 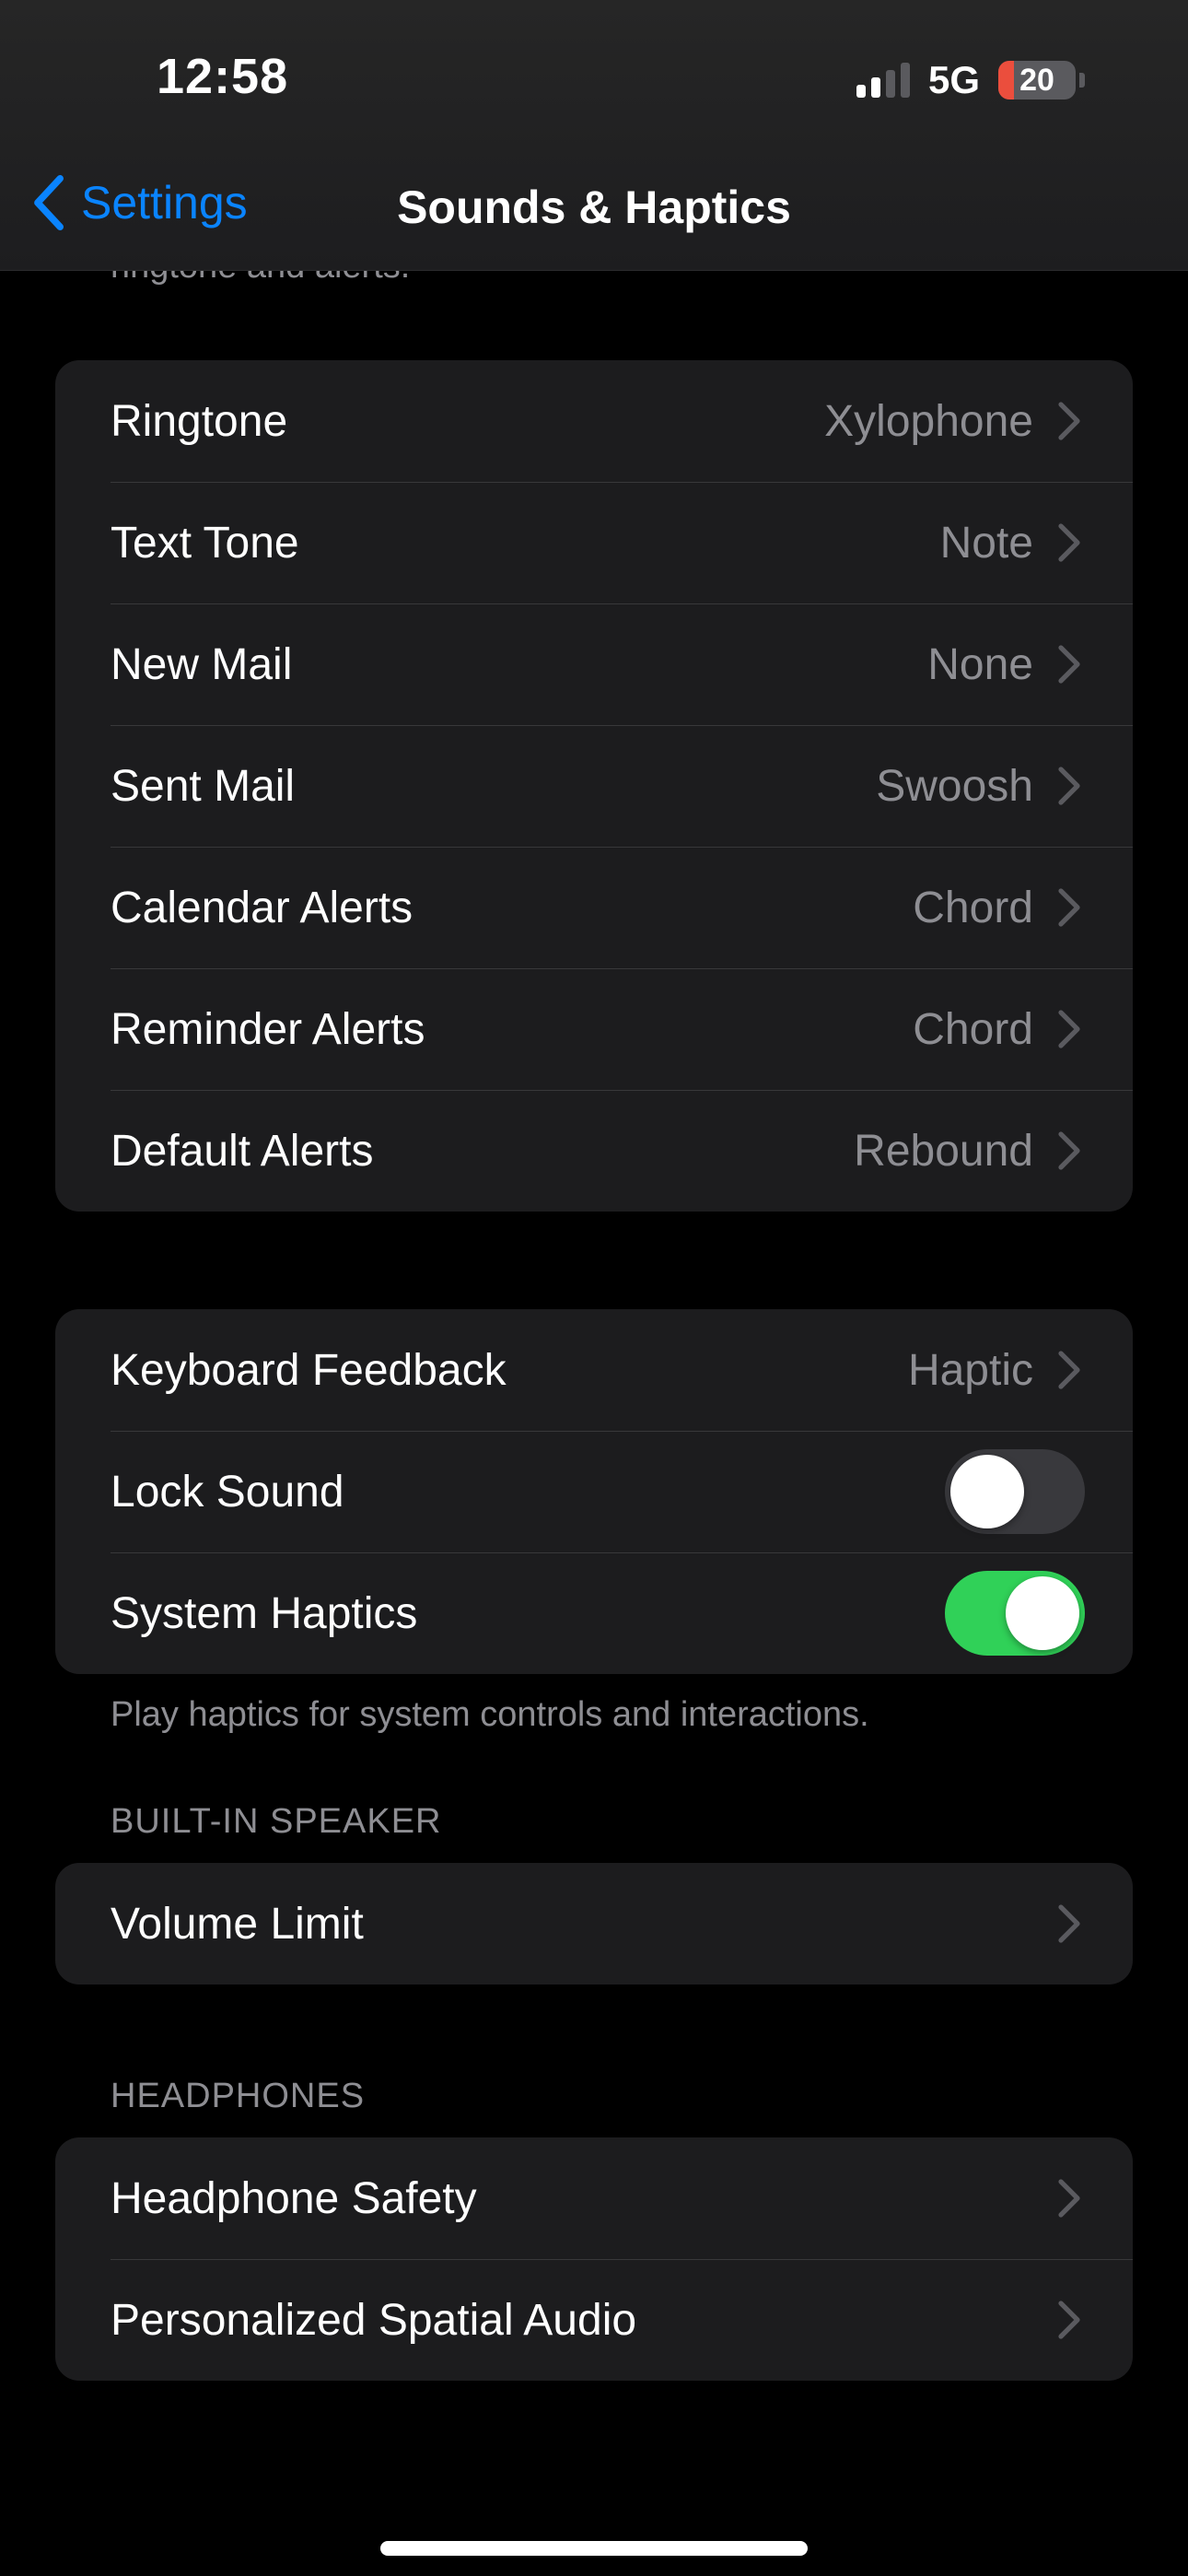 What do you see at coordinates (262, 907) in the screenshot?
I see `row-label: Calendar Alerts` at bounding box center [262, 907].